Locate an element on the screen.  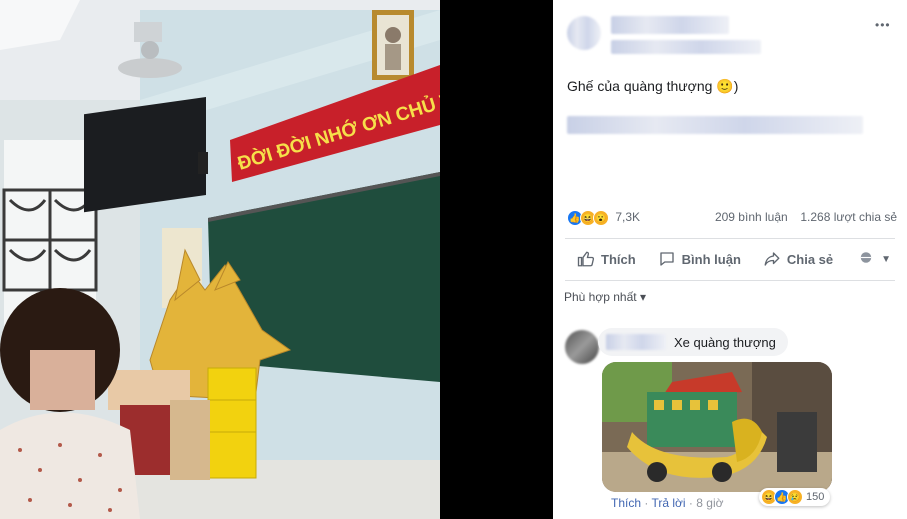
like-label: Thích is located at coordinates (618, 259).